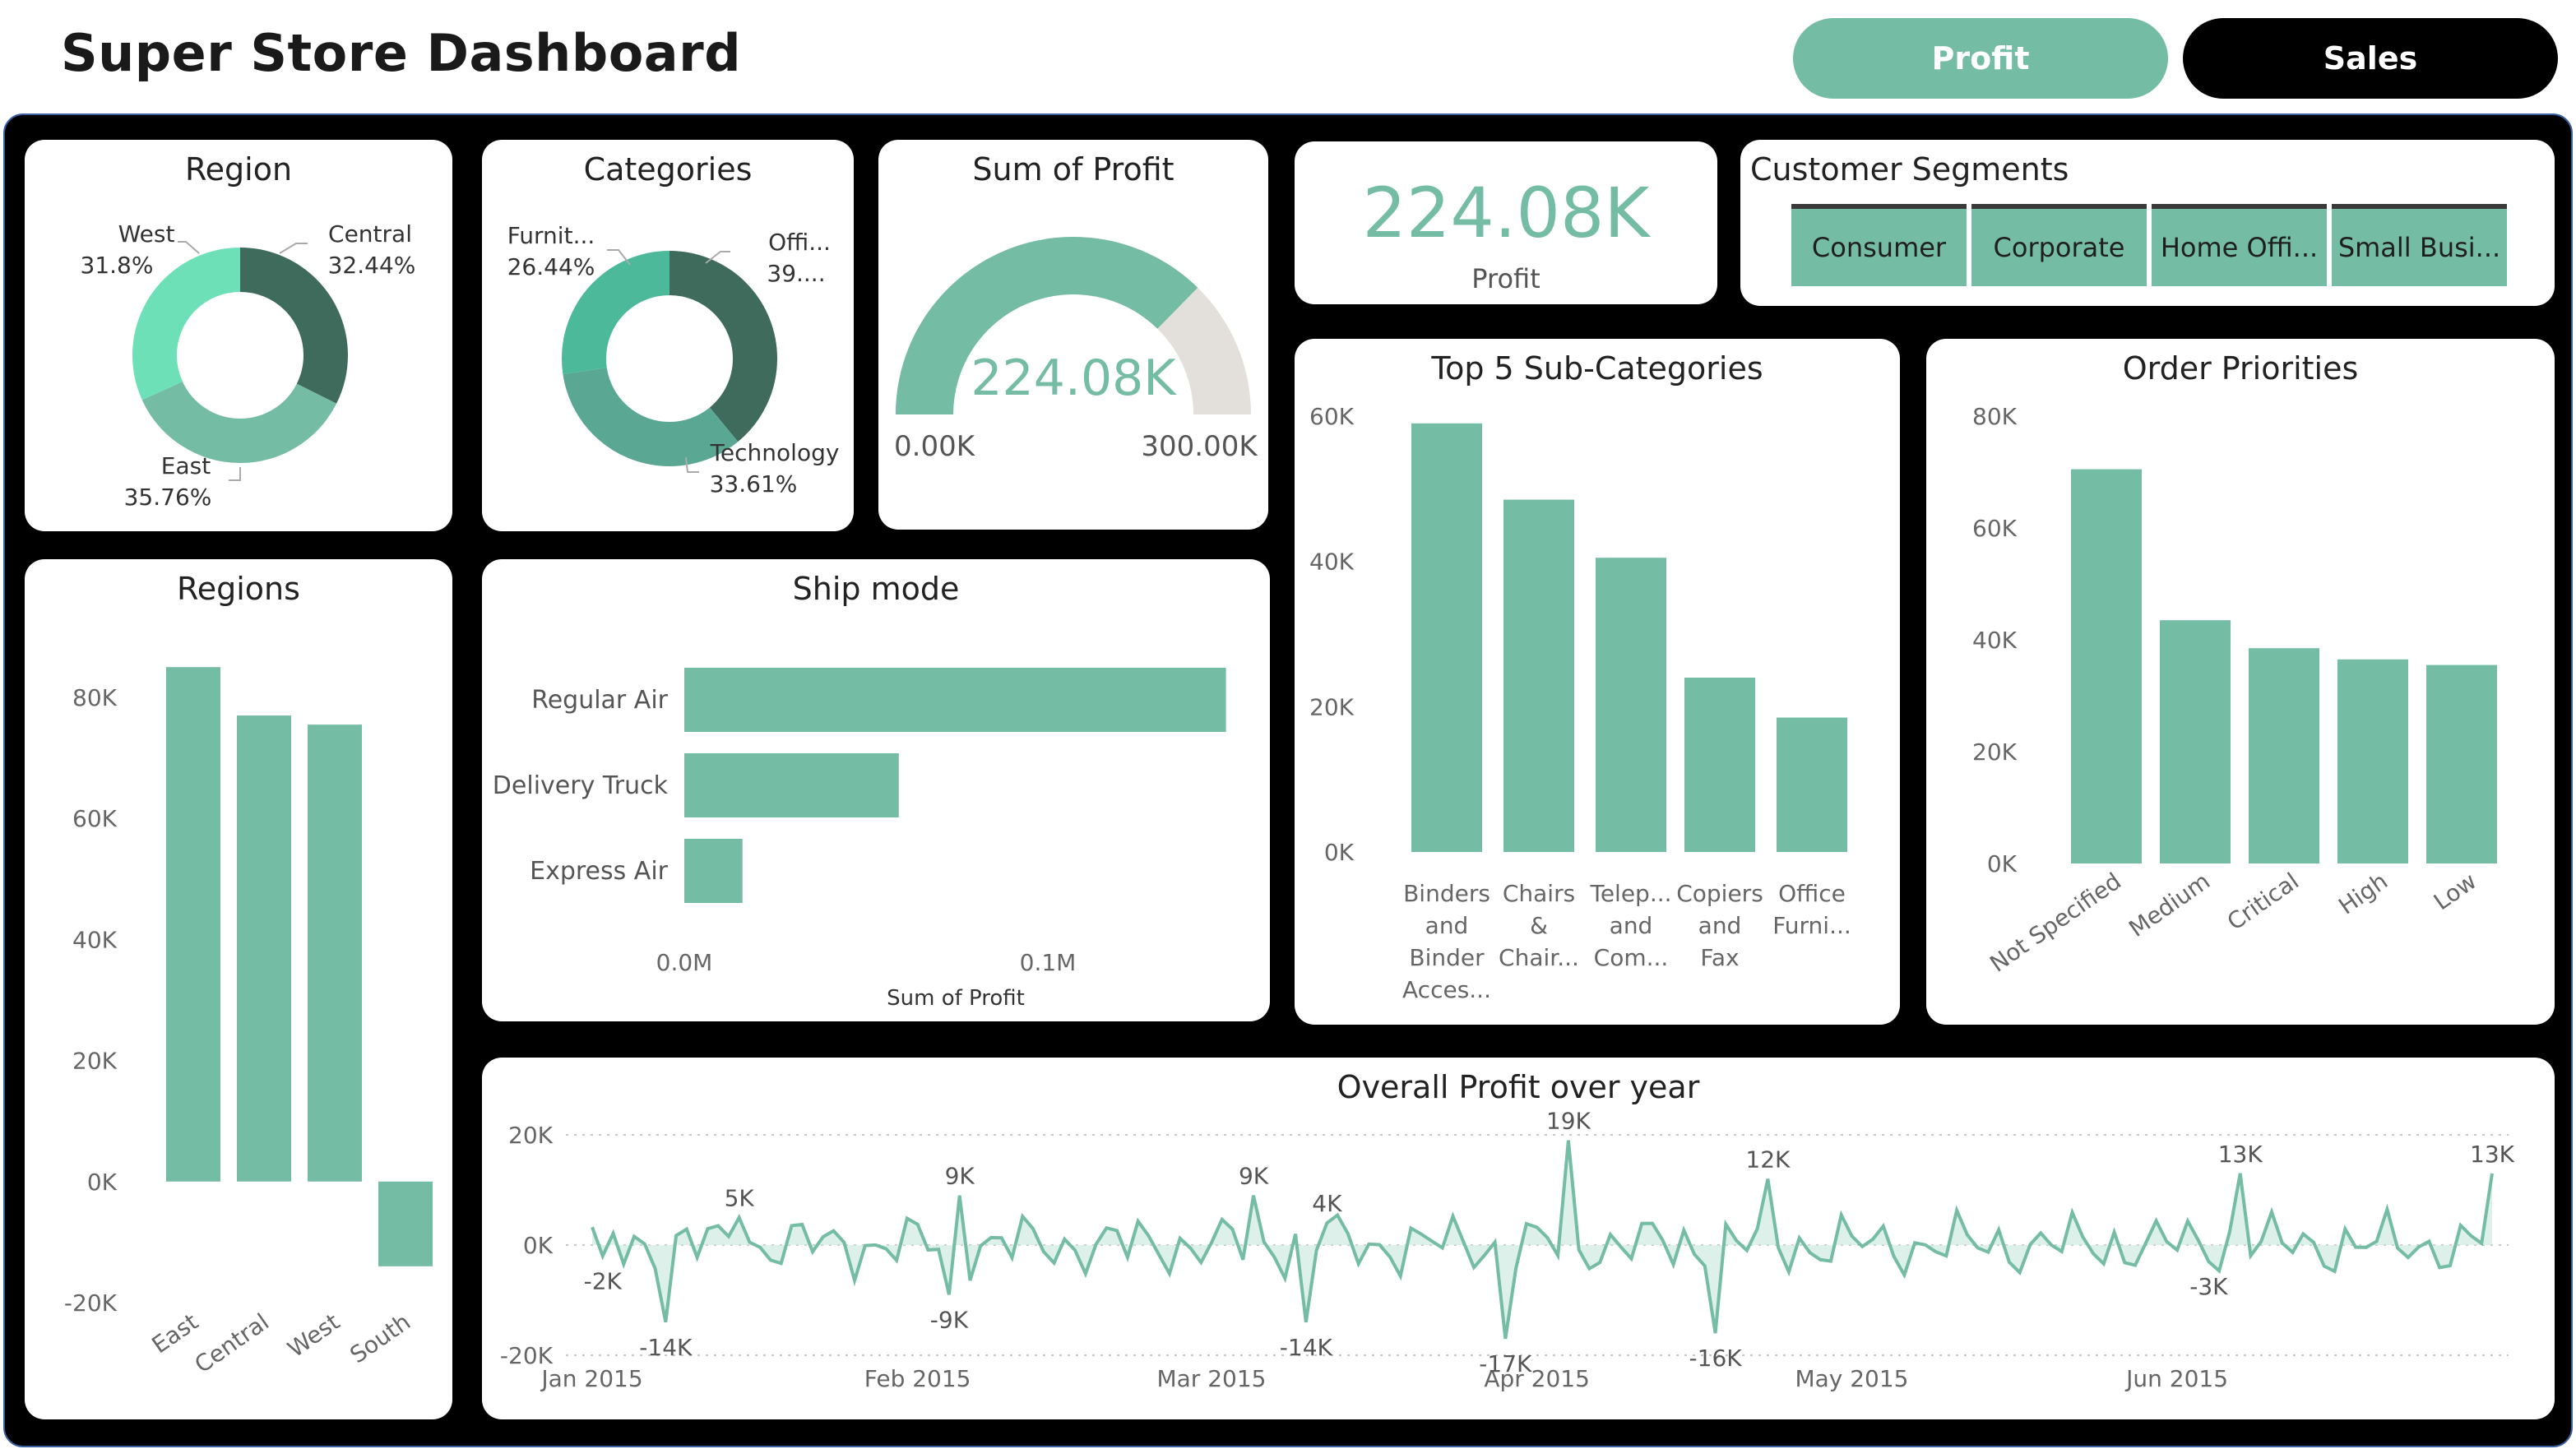  Describe the element at coordinates (232, 1343) in the screenshot. I see `regions-xlabel-central: Central` at that location.